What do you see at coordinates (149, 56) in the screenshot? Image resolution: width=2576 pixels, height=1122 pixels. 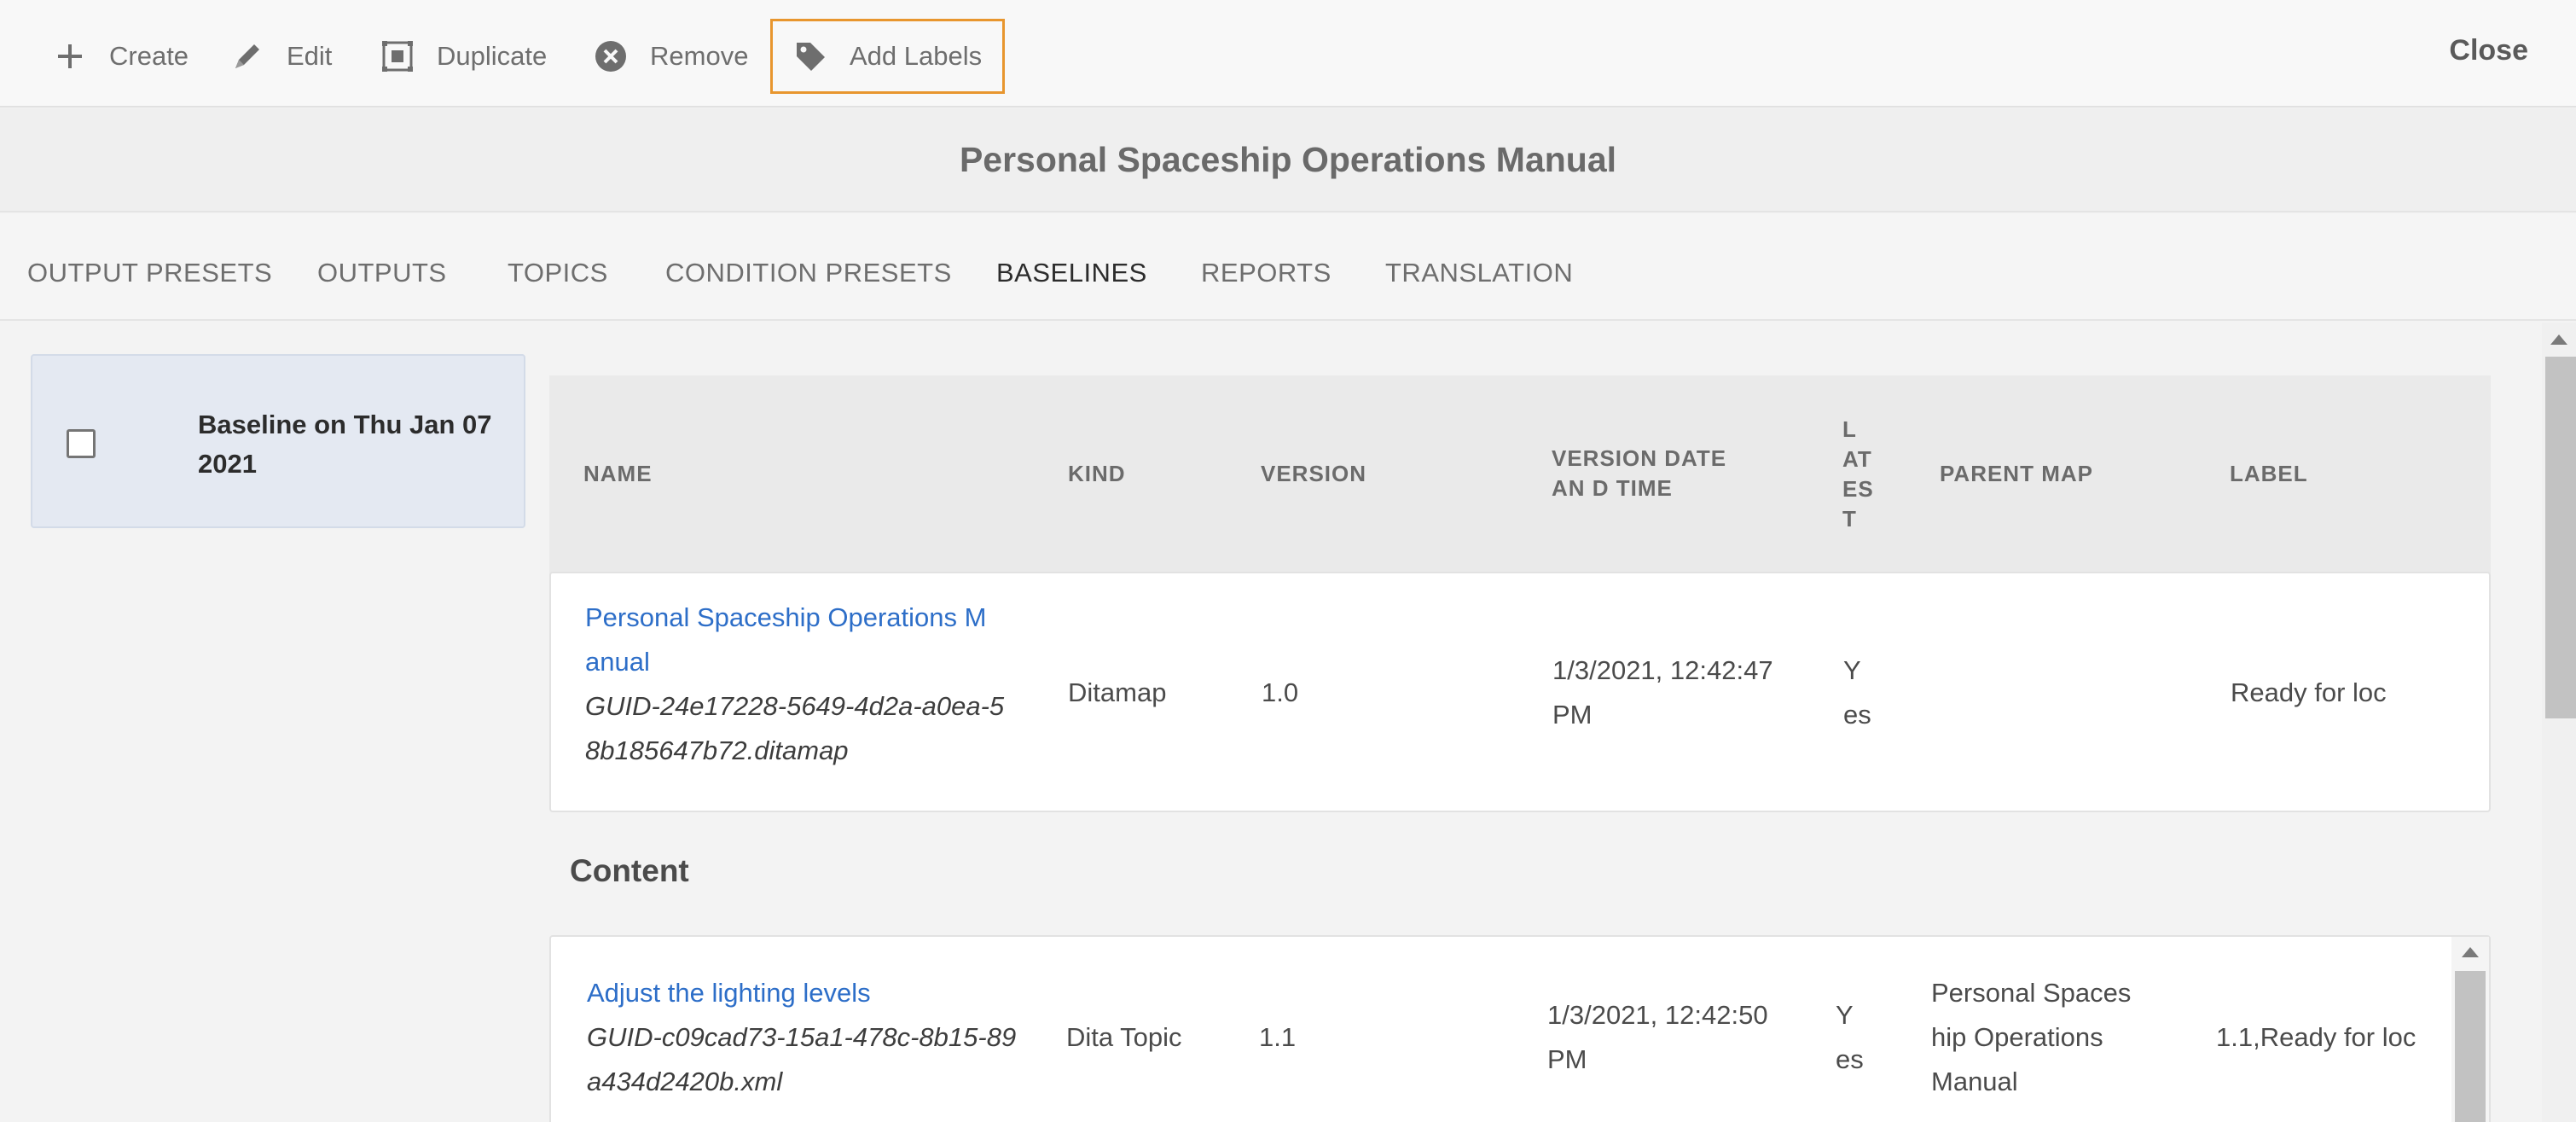 I see `create-label: Create` at bounding box center [149, 56].